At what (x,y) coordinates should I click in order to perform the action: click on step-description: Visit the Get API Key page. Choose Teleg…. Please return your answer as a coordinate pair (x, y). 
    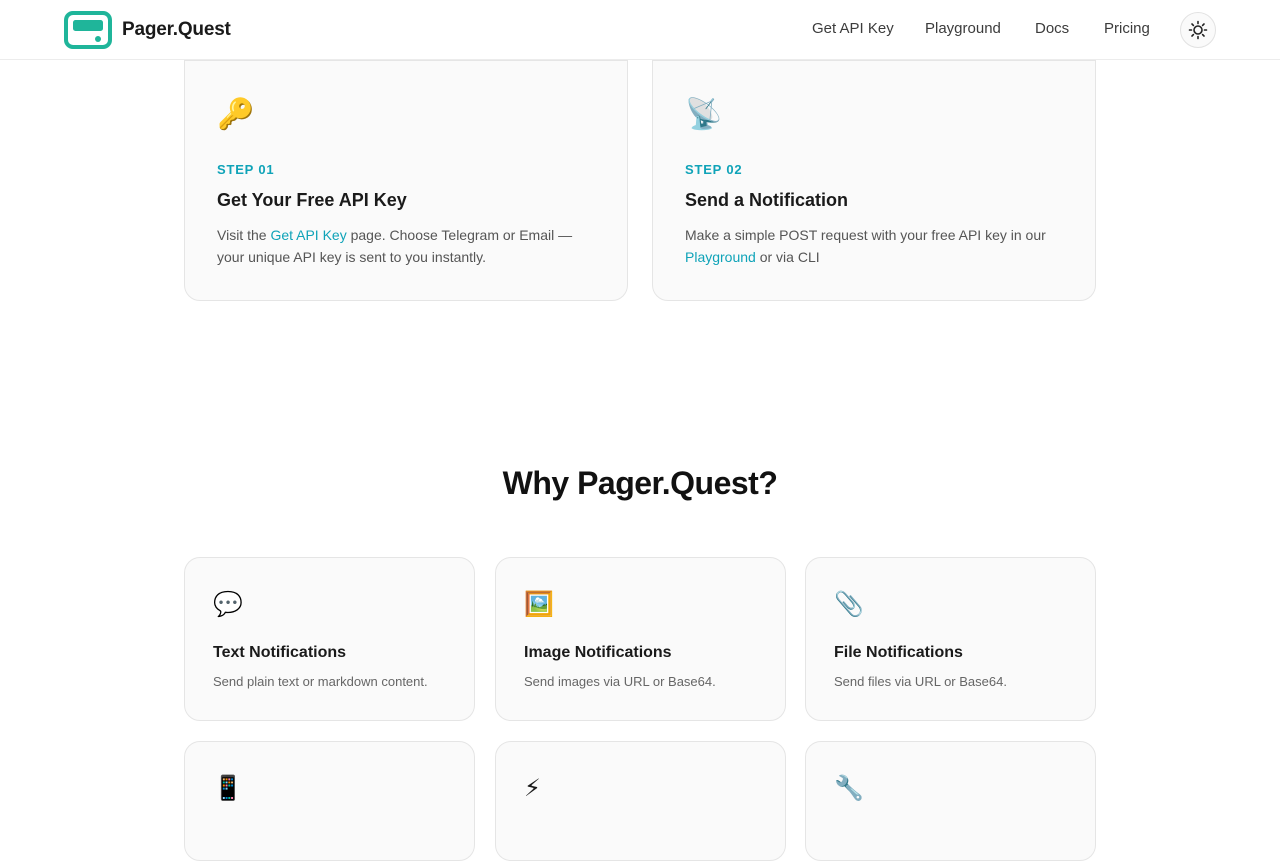
    Looking at the image, I should click on (407, 246).